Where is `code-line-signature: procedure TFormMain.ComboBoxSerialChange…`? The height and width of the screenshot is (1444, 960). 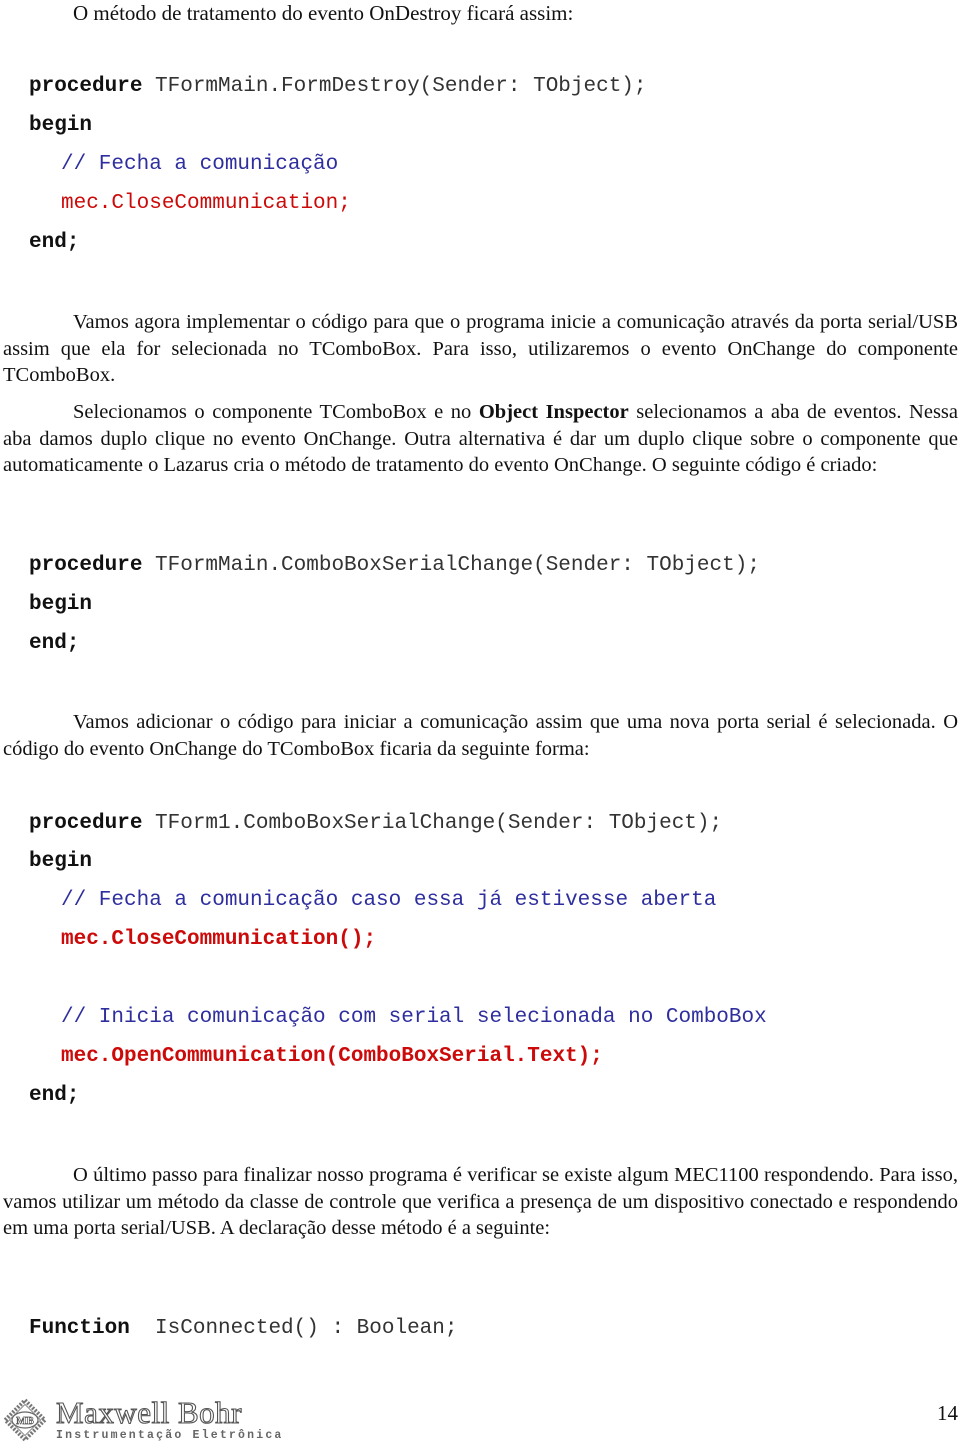 code-line-signature: procedure TFormMain.ComboBoxSerialChange… is located at coordinates (394, 566).